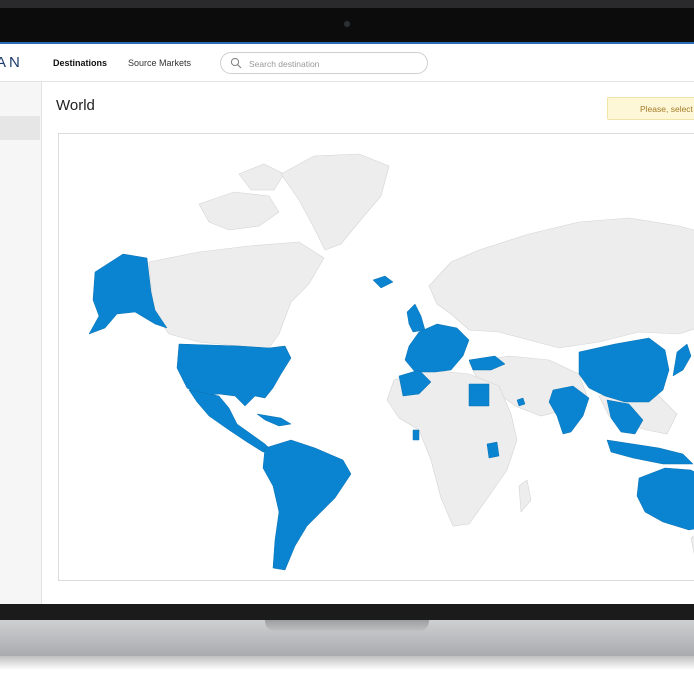  What do you see at coordinates (159, 63) in the screenshot?
I see `nav-source-markets: Source Markets` at bounding box center [159, 63].